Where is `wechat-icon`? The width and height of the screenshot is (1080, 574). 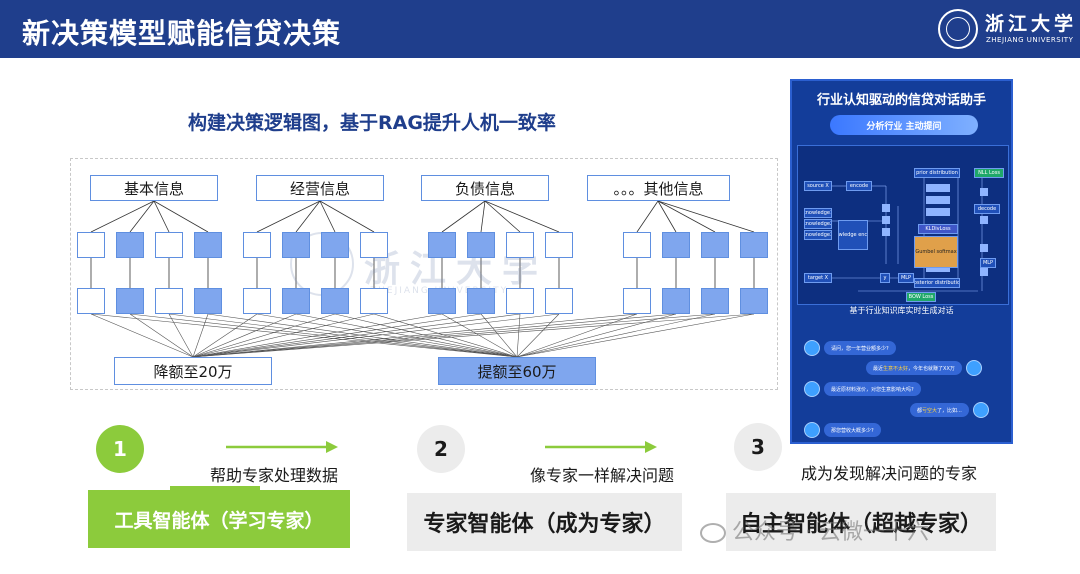
wechat-icon is located at coordinates (713, 533).